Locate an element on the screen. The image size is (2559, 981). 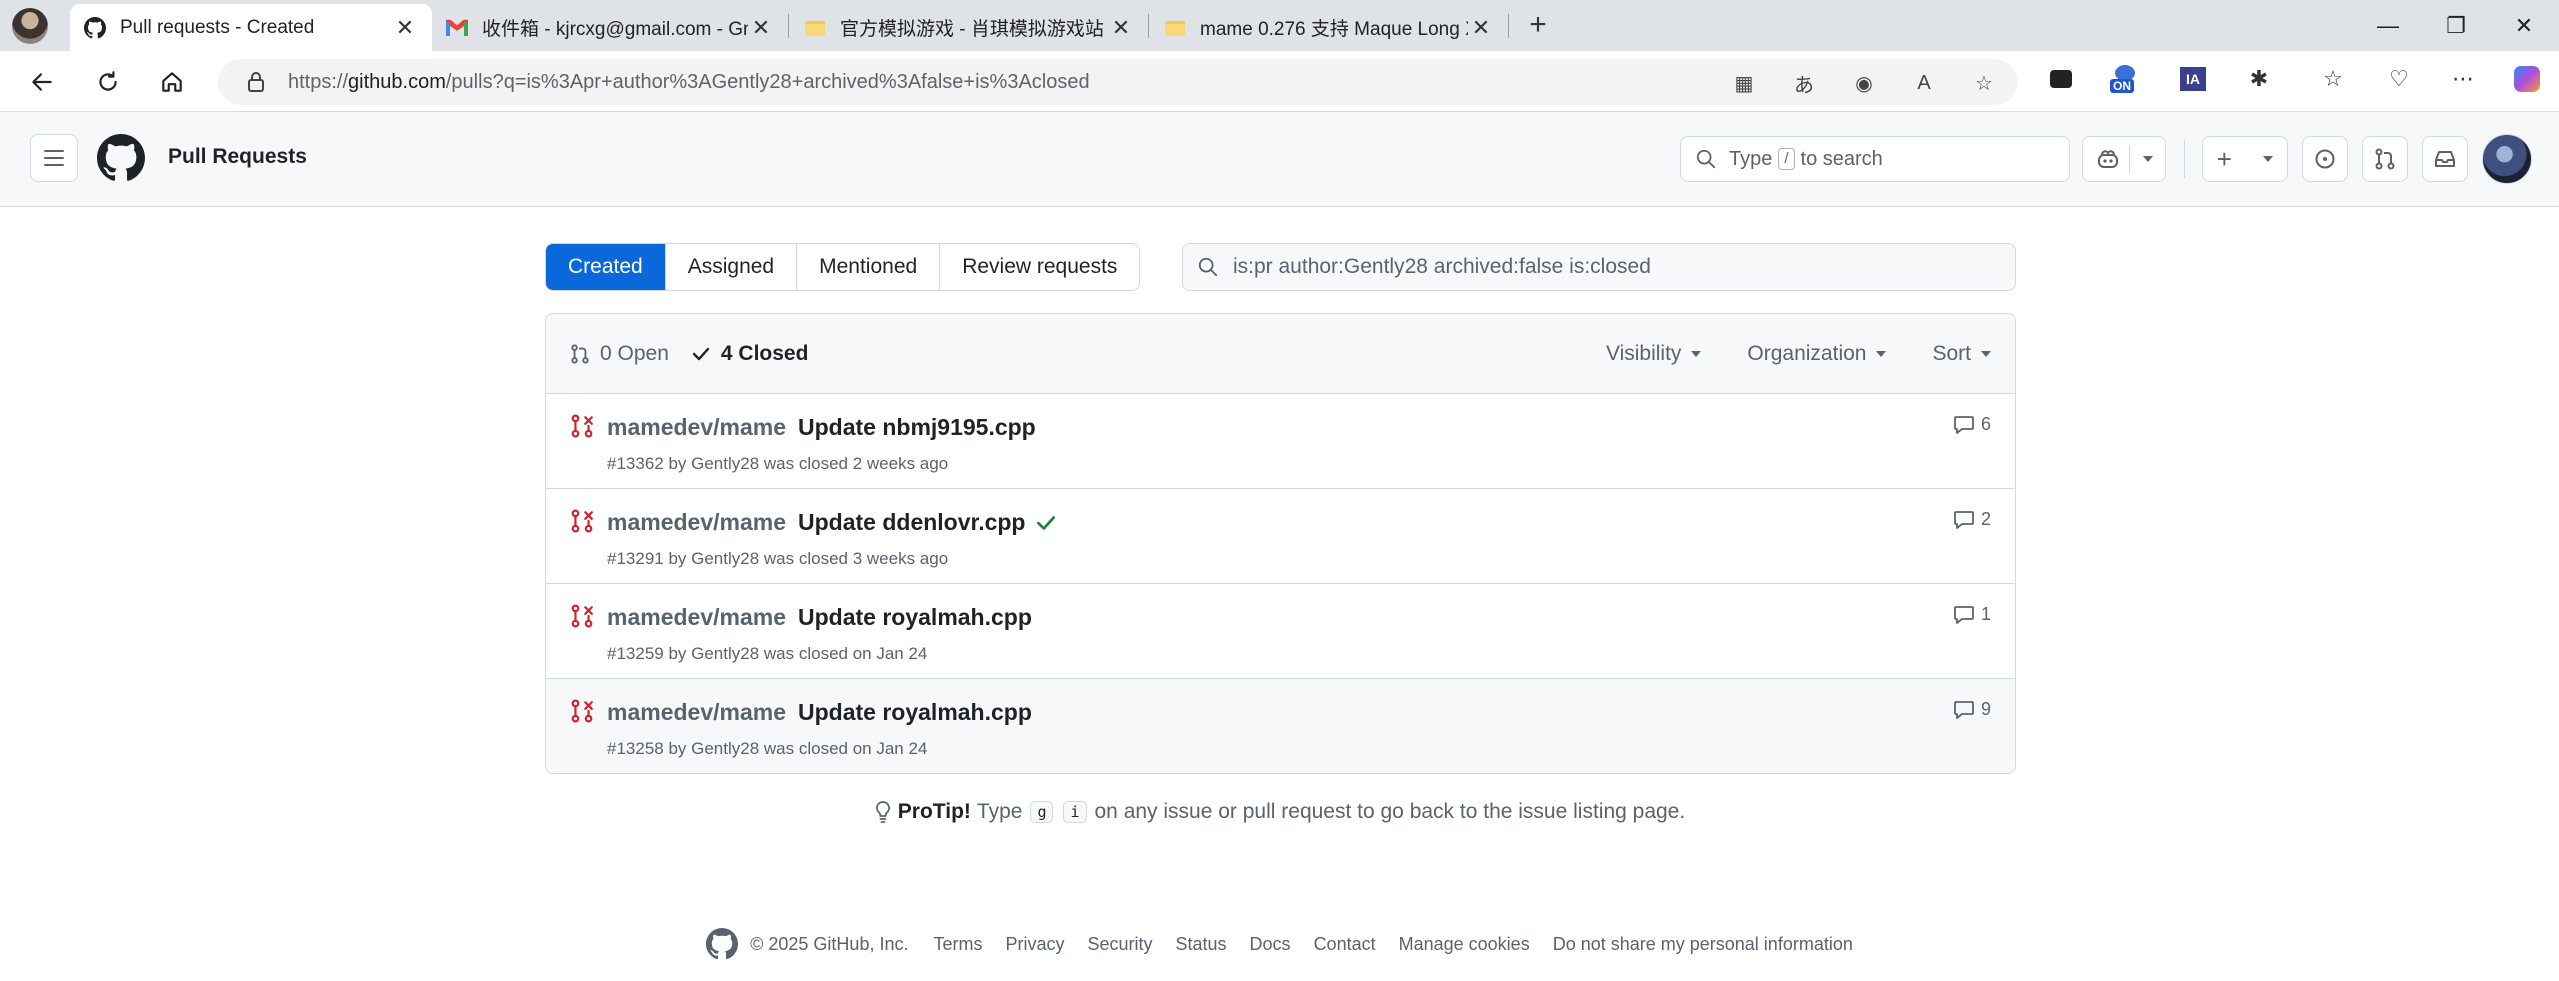
minimize-button: — is located at coordinates (2388, 26).